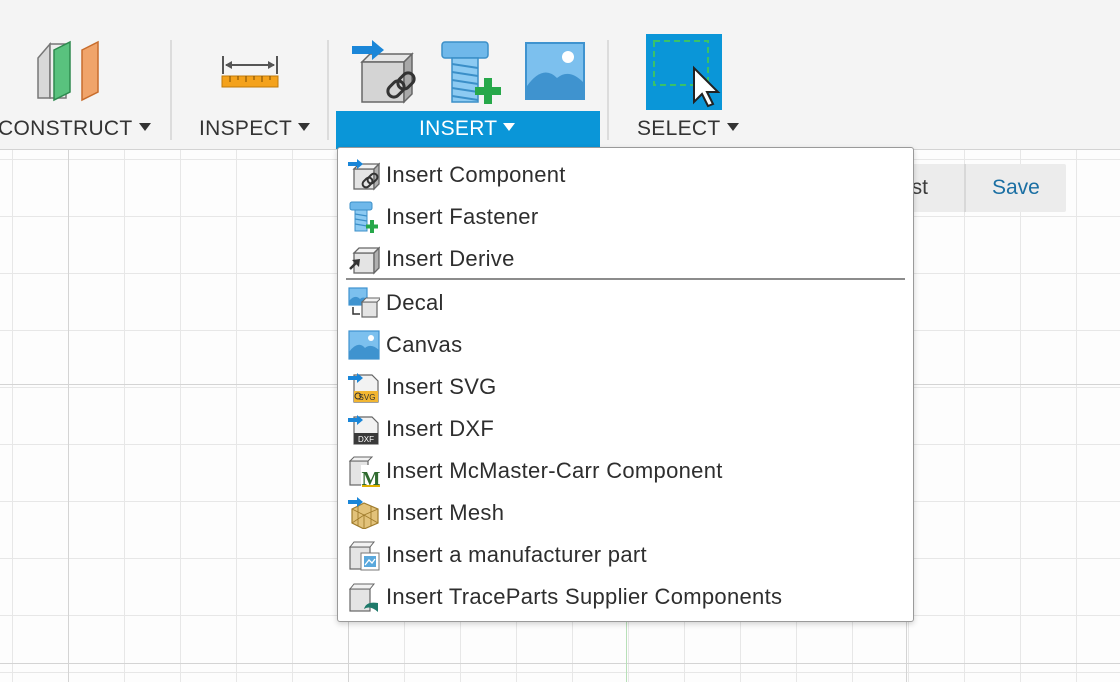 This screenshot has height=682, width=1120. What do you see at coordinates (625, 279) in the screenshot?
I see `menu-separator` at bounding box center [625, 279].